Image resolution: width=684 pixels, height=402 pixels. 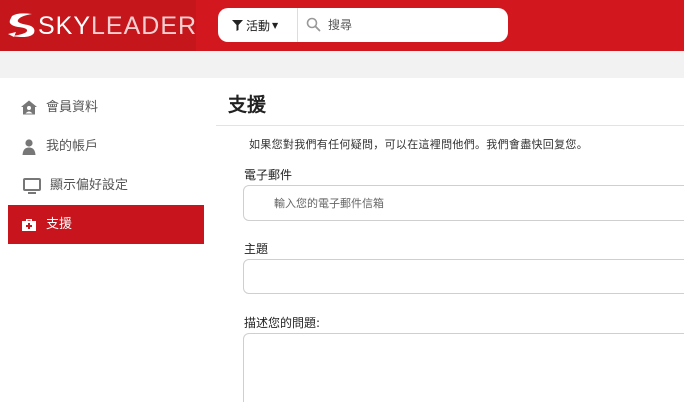 What do you see at coordinates (106, 107) in the screenshot?
I see `sidebar-item-profile: 會員資料` at bounding box center [106, 107].